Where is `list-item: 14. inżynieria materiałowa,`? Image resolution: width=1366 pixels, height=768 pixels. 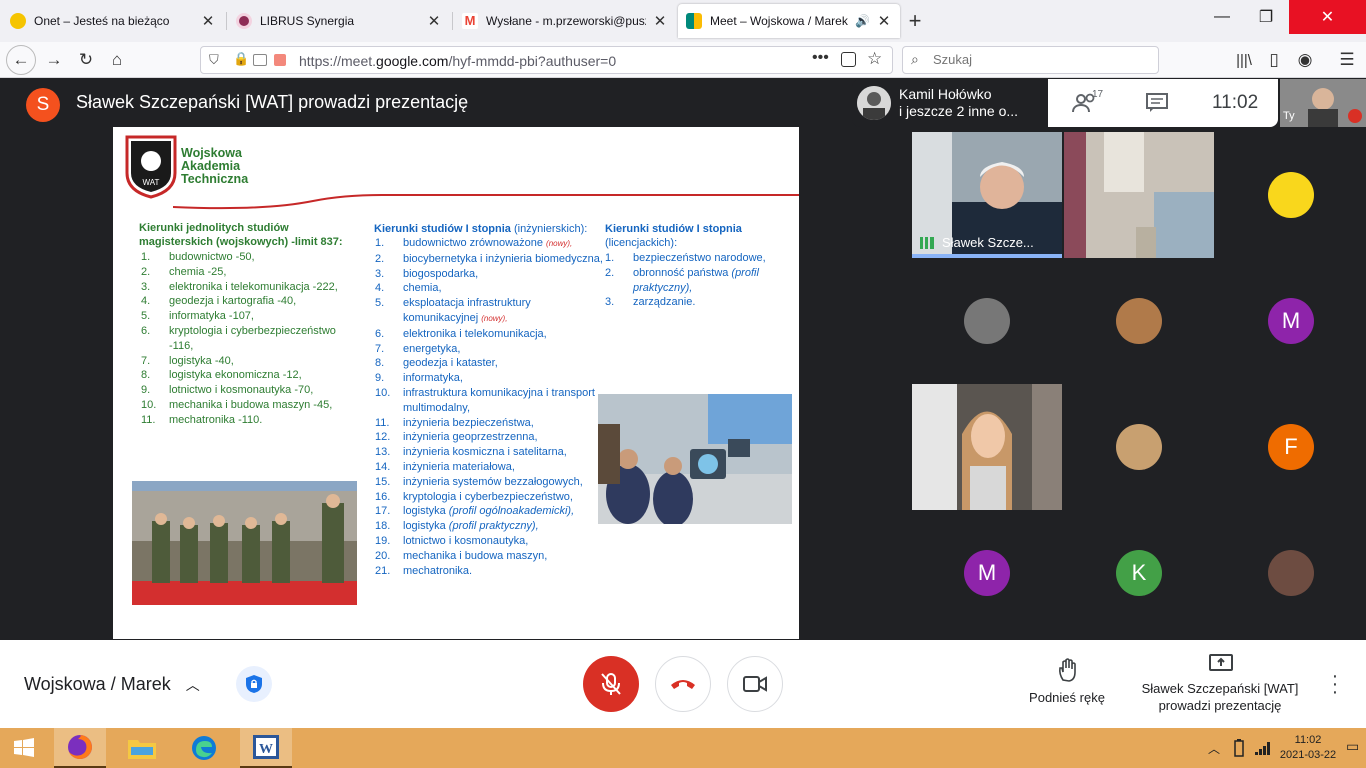
list-item: 14. inżynieria materiałowa, is located at coordinates (445, 466).